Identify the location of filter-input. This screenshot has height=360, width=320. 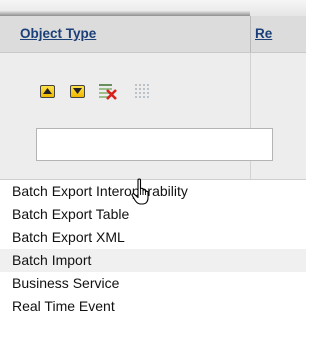
(154, 144).